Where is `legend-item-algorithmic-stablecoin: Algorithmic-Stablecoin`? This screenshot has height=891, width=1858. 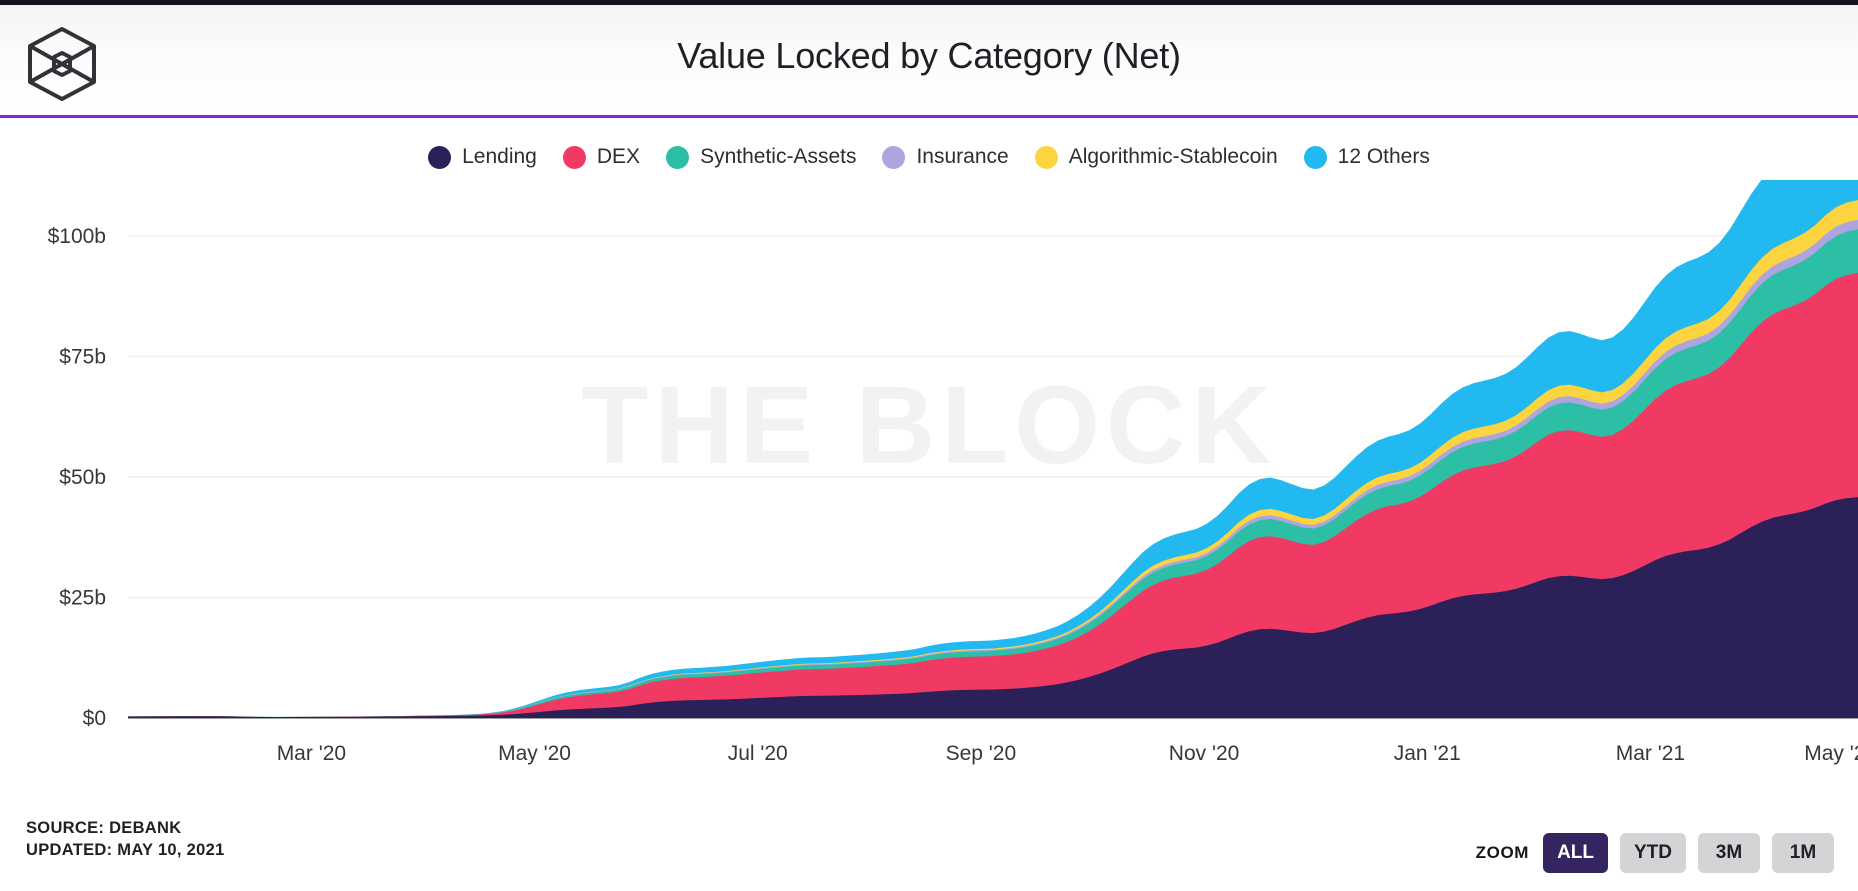 legend-item-algorithmic-stablecoin: Algorithmic-Stablecoin is located at coordinates (1156, 157).